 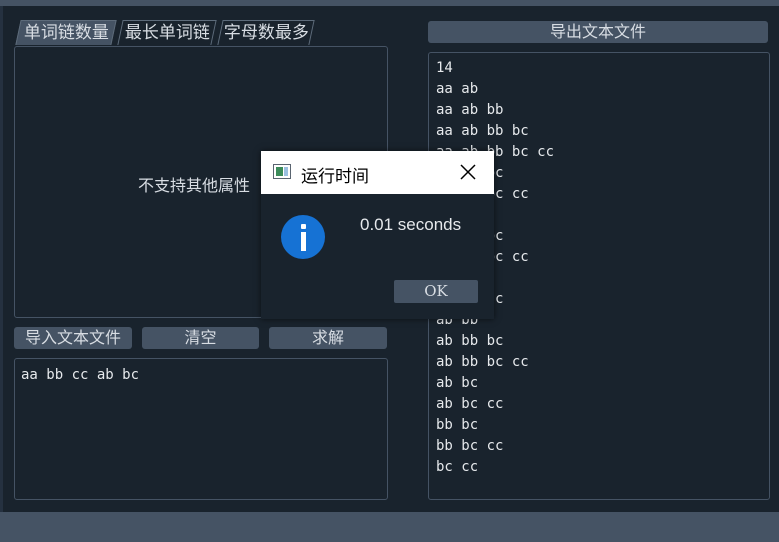 I want to click on input-text: aa bb cc ab bc, so click(x=80, y=375).